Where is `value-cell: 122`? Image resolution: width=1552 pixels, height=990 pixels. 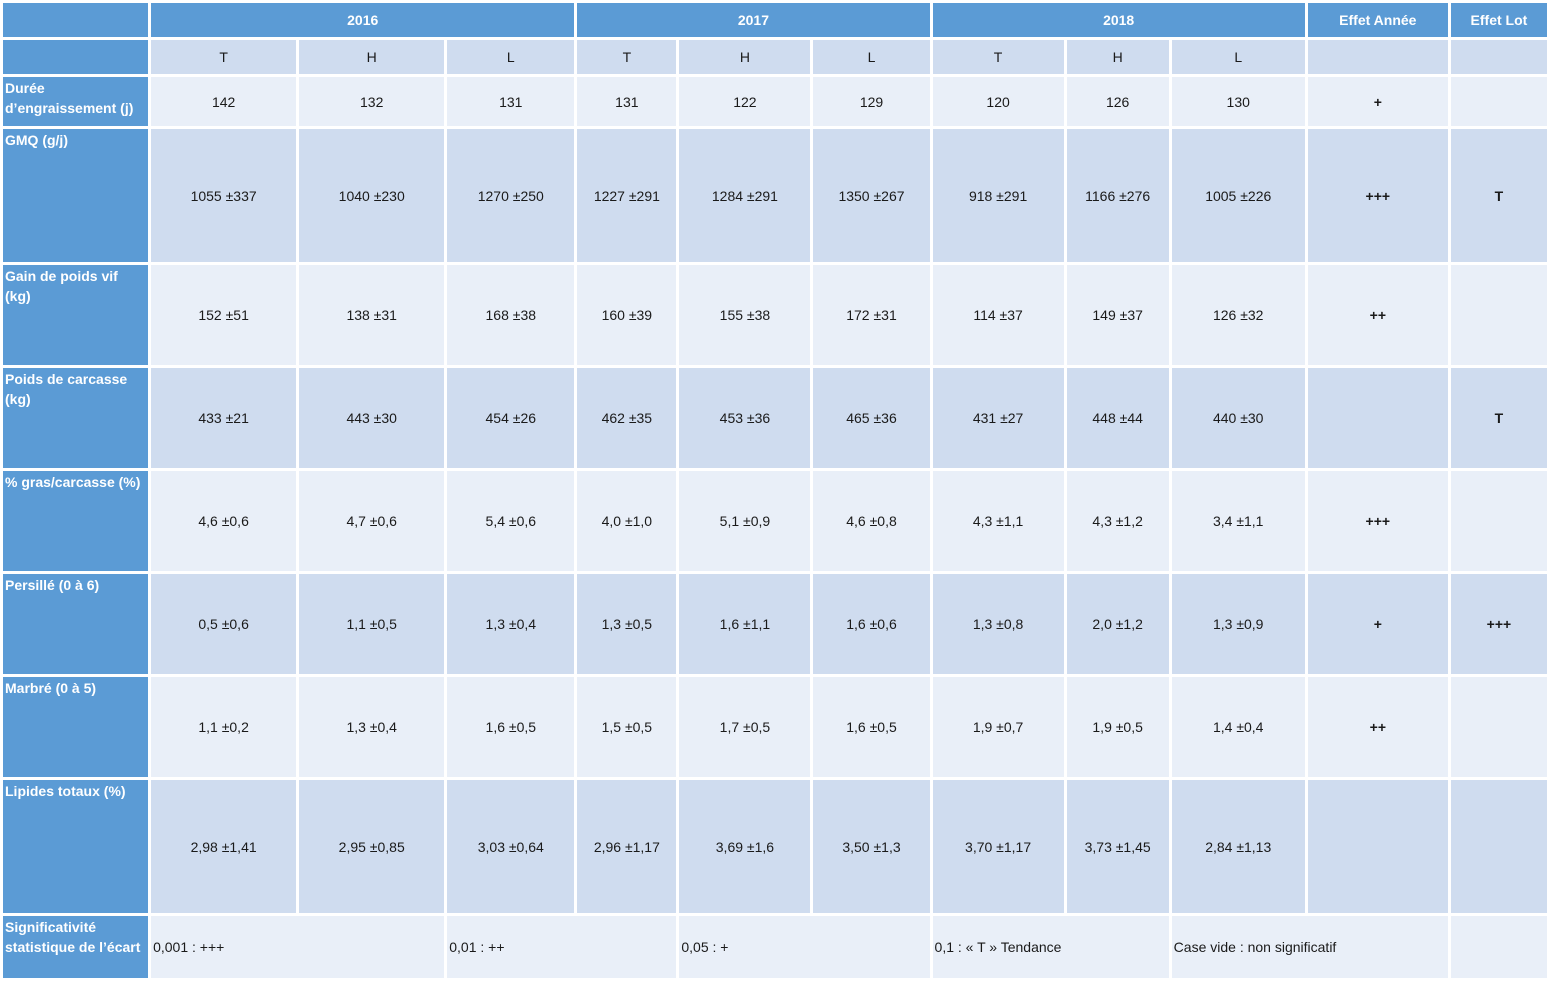
value-cell: 122 is located at coordinates (745, 101).